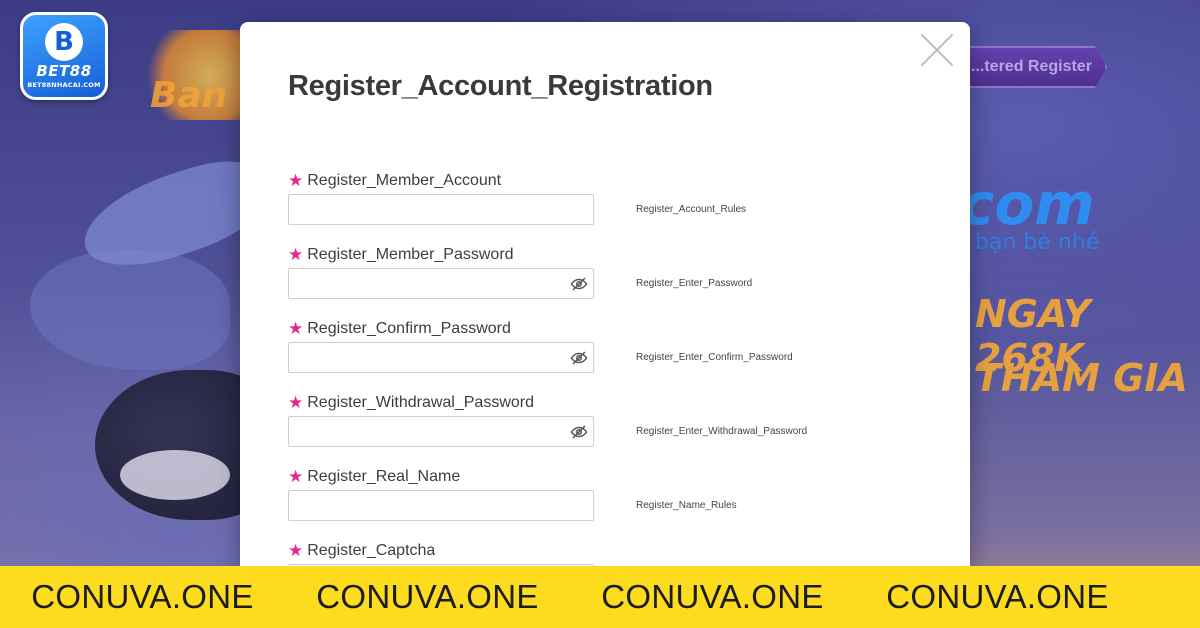 This screenshot has width=1200, height=628. I want to click on field-label: ★ Register_Withdrawal_Password, so click(411, 403).